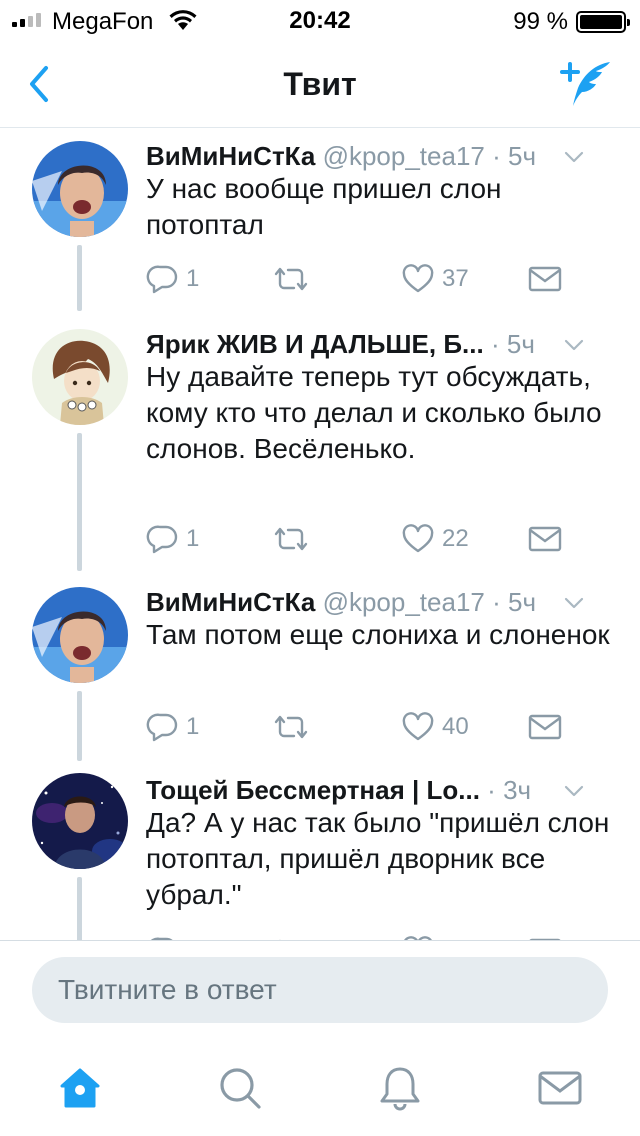 Image resolution: width=640 pixels, height=1136 pixels. I want to click on tweet-header: Тощей Бессмертная | Lo... · 3ч, so click(381, 790).